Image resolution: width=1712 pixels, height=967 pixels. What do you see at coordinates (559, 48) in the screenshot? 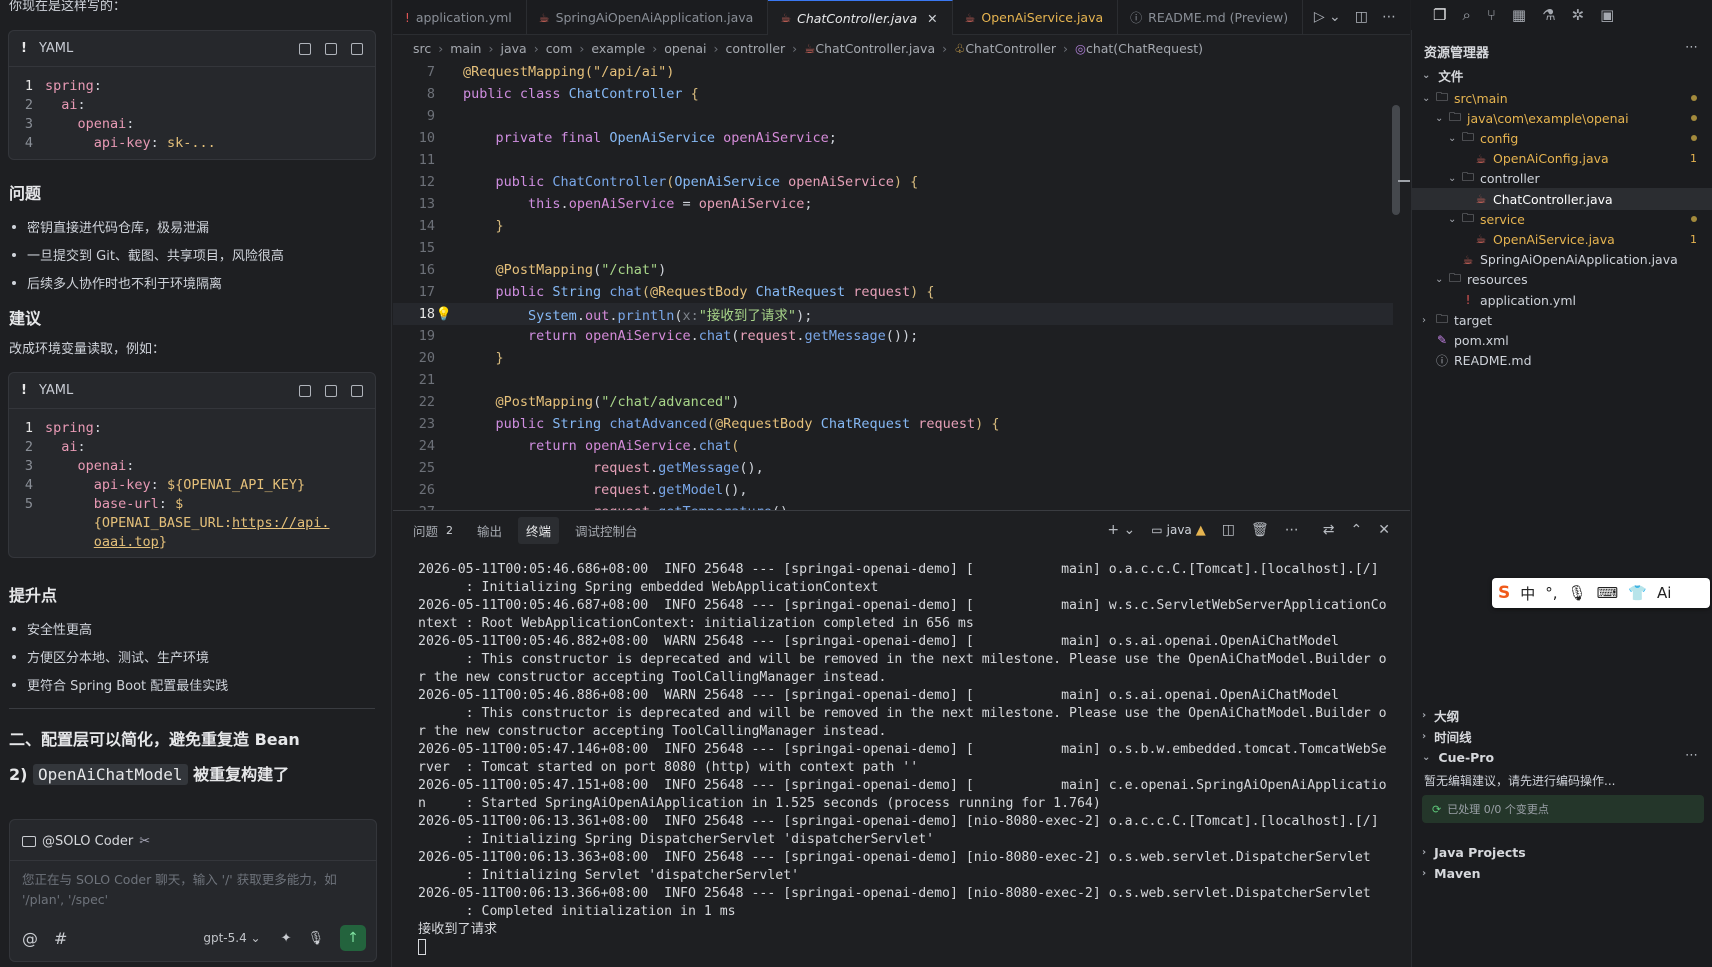
I see `breadcrumb-item: com` at bounding box center [559, 48].